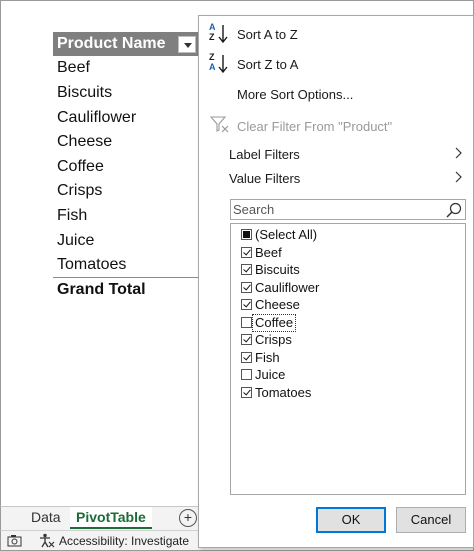  Describe the element at coordinates (274, 323) in the screenshot. I see `list-item-label: Coffee` at that location.